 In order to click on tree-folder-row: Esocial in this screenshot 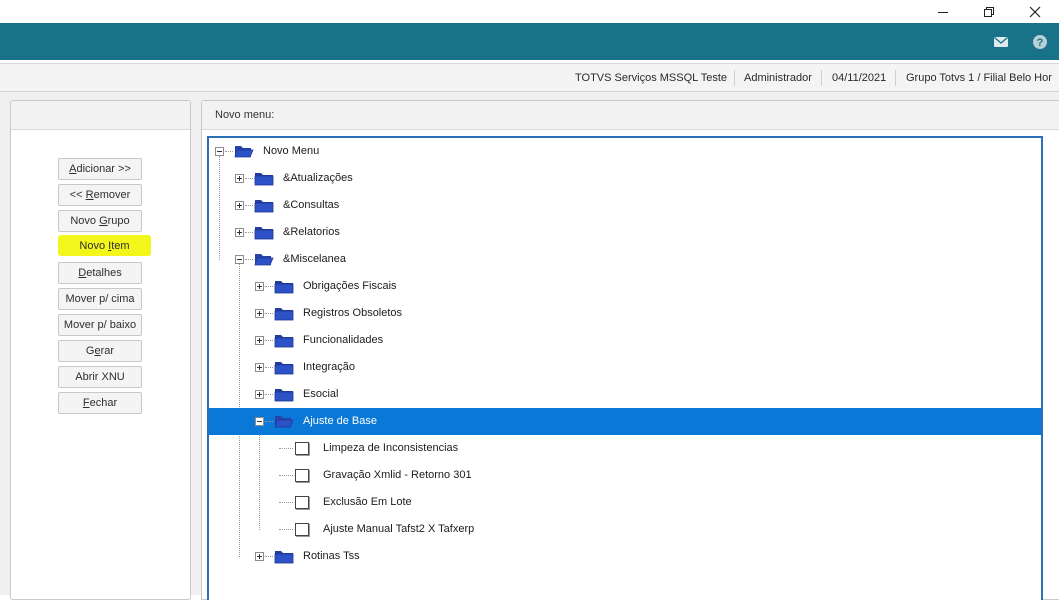, I will do `click(625, 394)`.